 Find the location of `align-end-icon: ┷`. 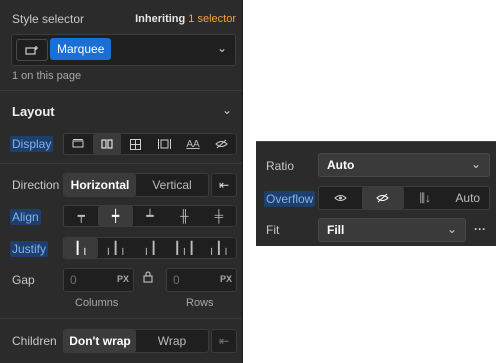

align-end-icon: ┷ is located at coordinates (150, 216).